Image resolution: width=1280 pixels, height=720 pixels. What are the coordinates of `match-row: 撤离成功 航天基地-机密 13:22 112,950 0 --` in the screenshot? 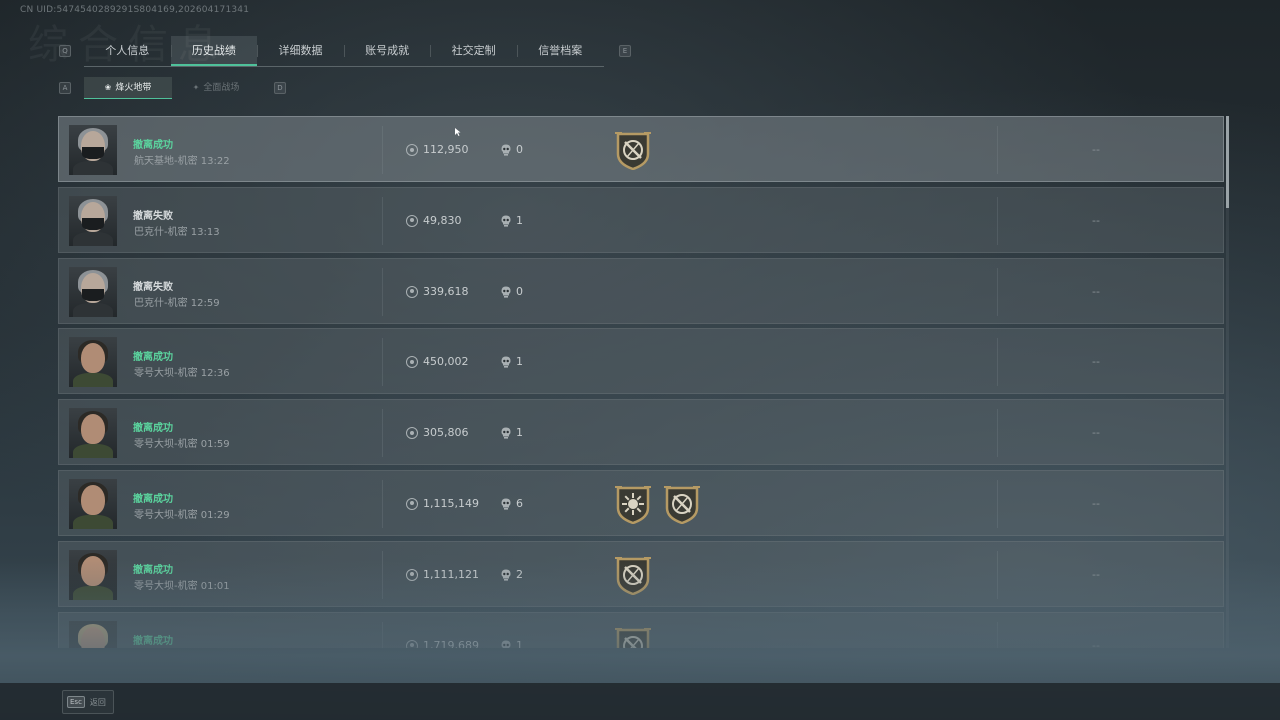 It's located at (641, 149).